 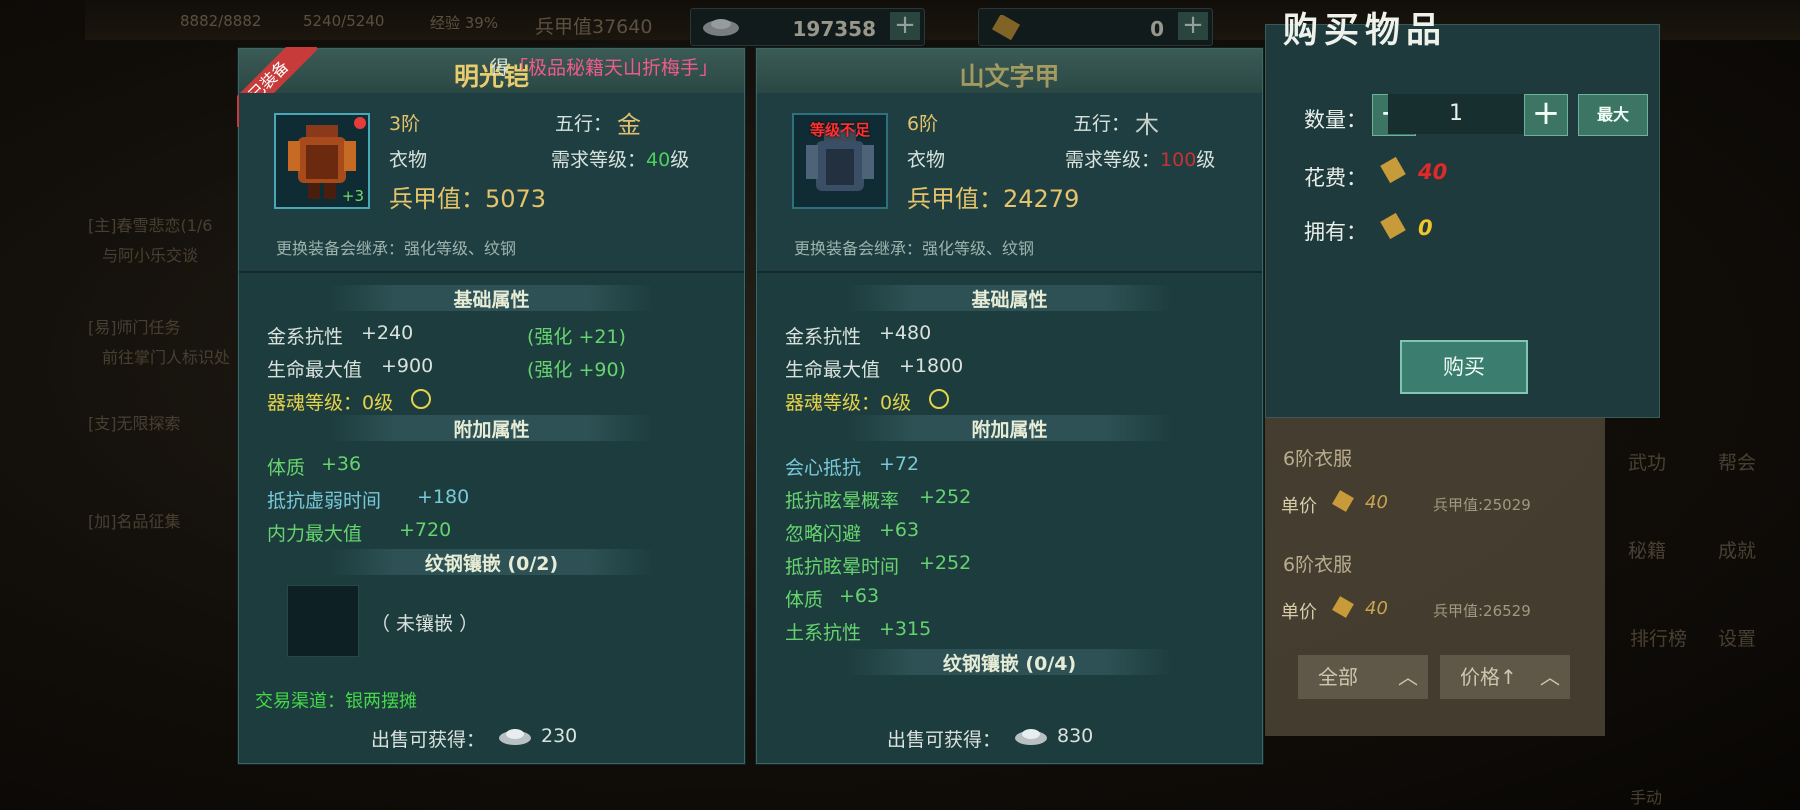 I want to click on cost-label: 花费：, so click(x=1335, y=178).